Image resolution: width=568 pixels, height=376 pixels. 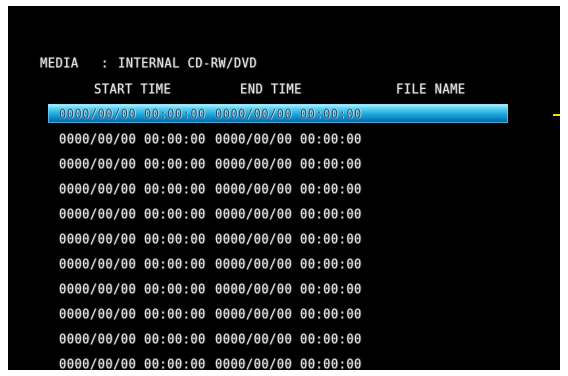 What do you see at coordinates (431, 89) in the screenshot?
I see `column-header-file-name: FILE NAME` at bounding box center [431, 89].